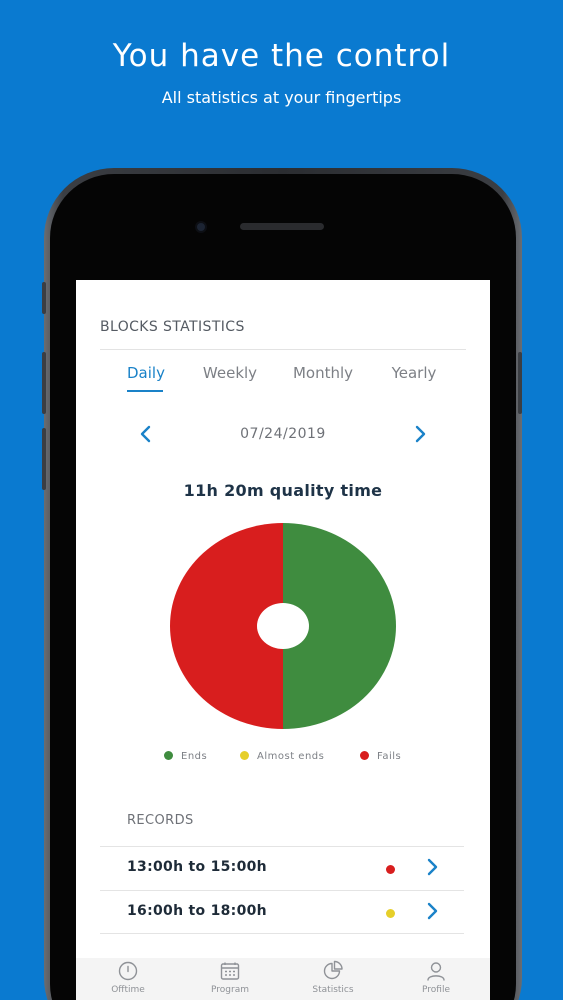 The height and width of the screenshot is (1000, 563). What do you see at coordinates (283, 979) in the screenshot?
I see `bottom-tab-bar: Offtime Program Statistics Profile` at bounding box center [283, 979].